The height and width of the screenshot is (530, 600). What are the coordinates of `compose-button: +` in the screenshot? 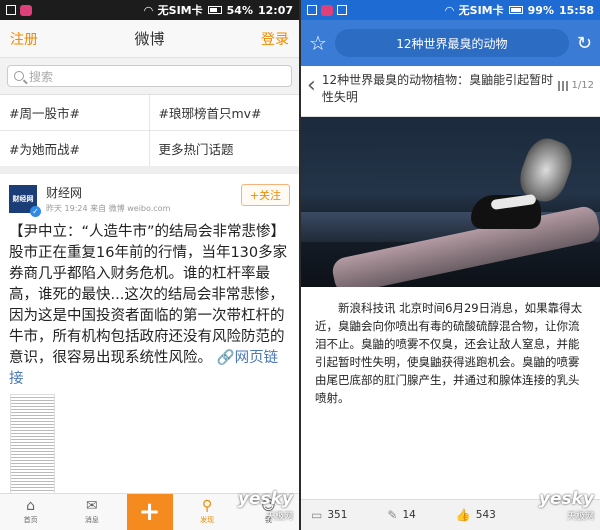 It's located at (149, 512).